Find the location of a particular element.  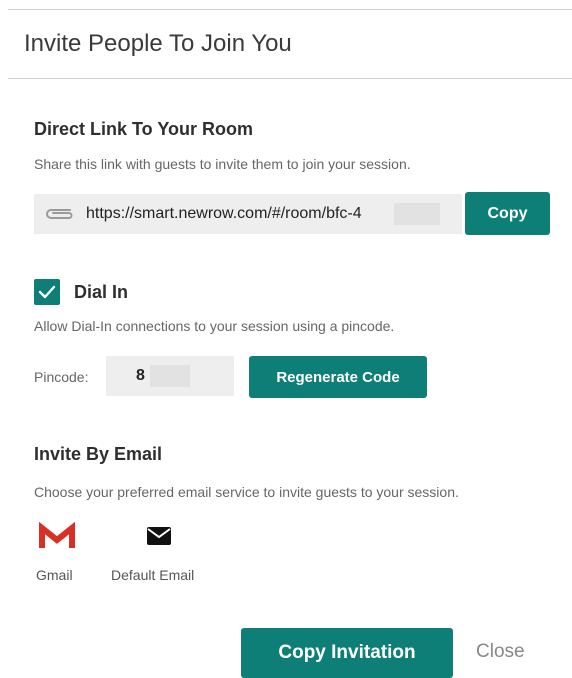

gmail-label: Gmail is located at coordinates (54, 575).